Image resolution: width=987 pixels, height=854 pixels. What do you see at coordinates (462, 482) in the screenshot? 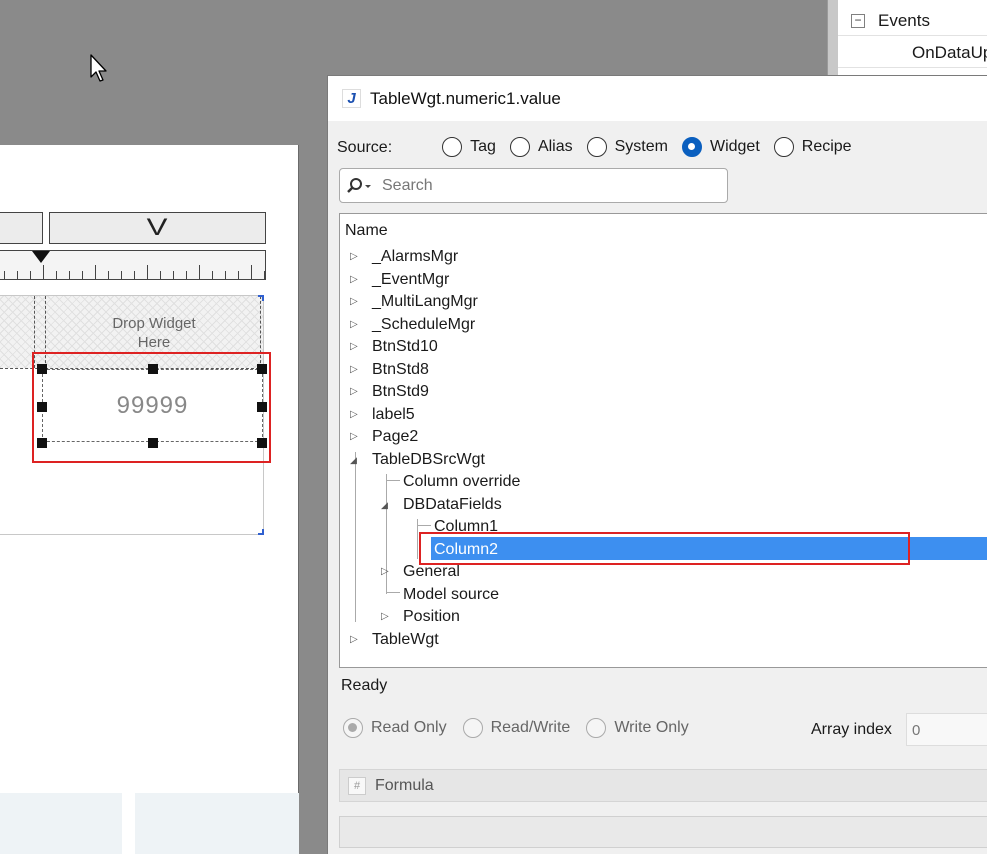
I see `tree-item-label: Column override` at bounding box center [462, 482].